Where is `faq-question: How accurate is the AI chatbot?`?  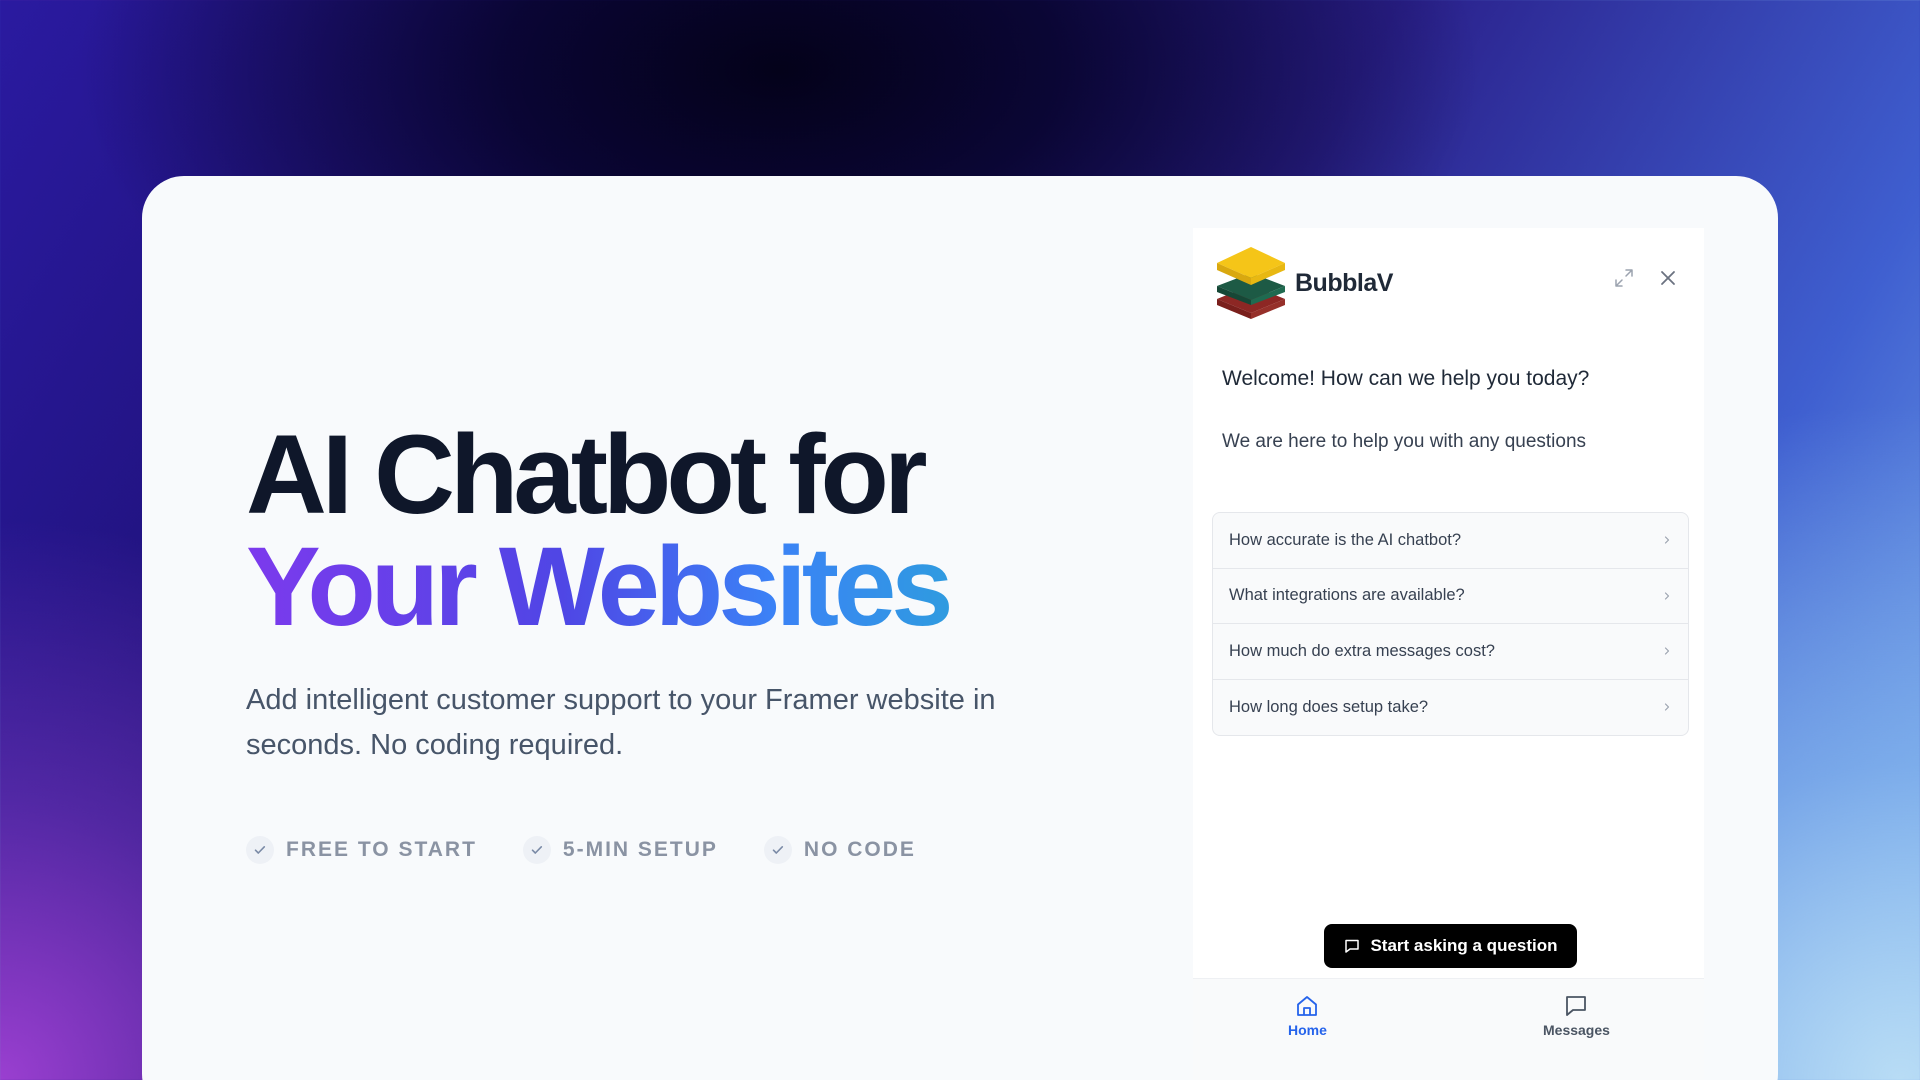 faq-question: How accurate is the AI chatbot? is located at coordinates (1345, 539).